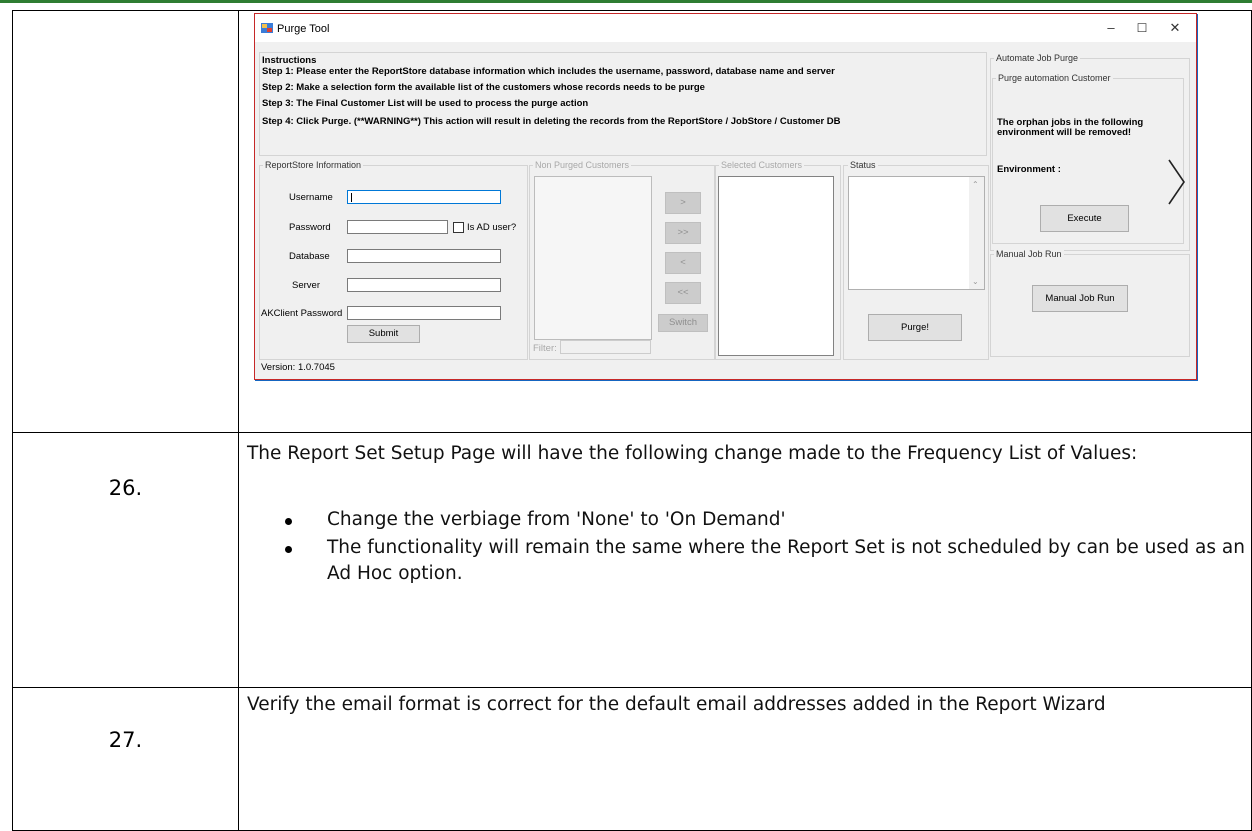 The height and width of the screenshot is (831, 1252). I want to click on username-input, so click(424, 197).